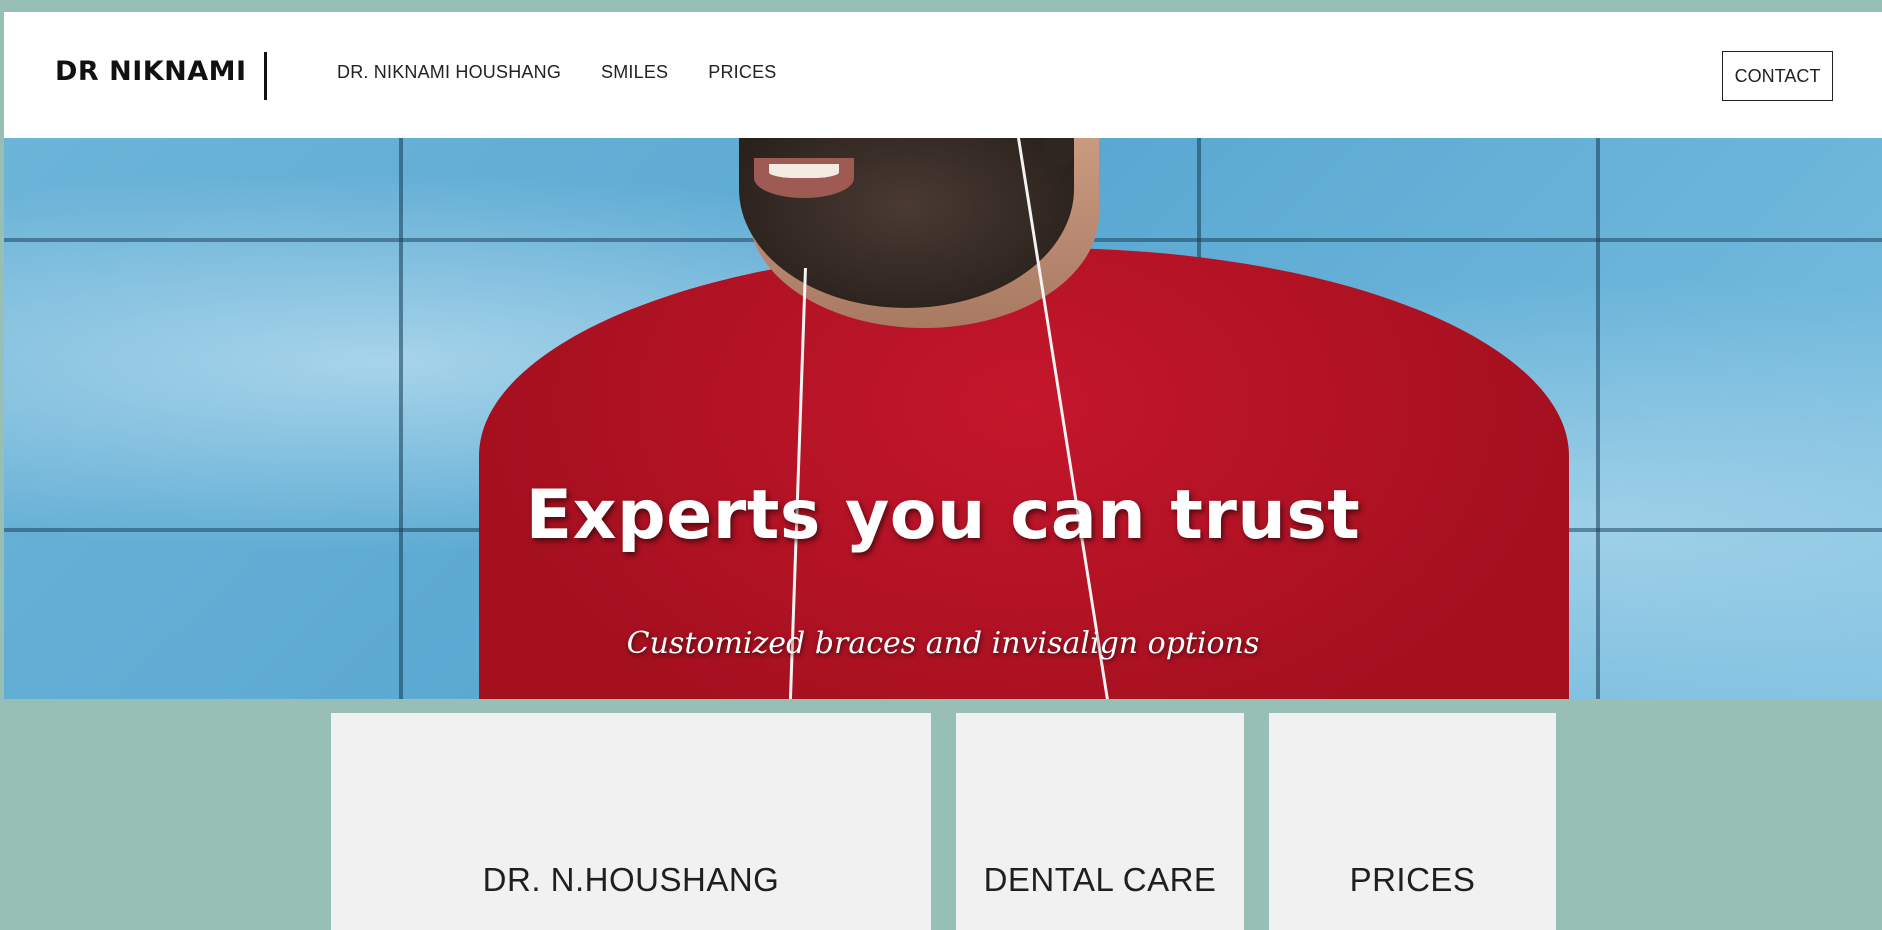  I want to click on hero-title: Experts you can trust, so click(943, 515).